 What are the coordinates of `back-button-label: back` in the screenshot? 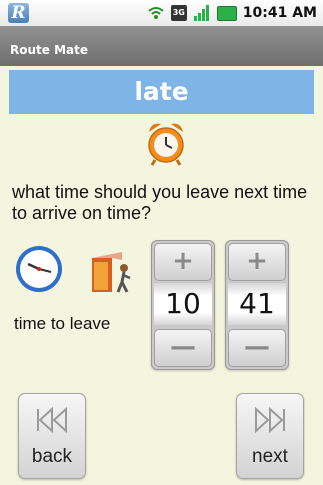 It's located at (52, 456).